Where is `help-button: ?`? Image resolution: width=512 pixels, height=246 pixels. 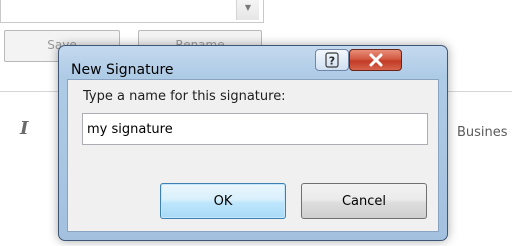
help-button: ? is located at coordinates (332, 60).